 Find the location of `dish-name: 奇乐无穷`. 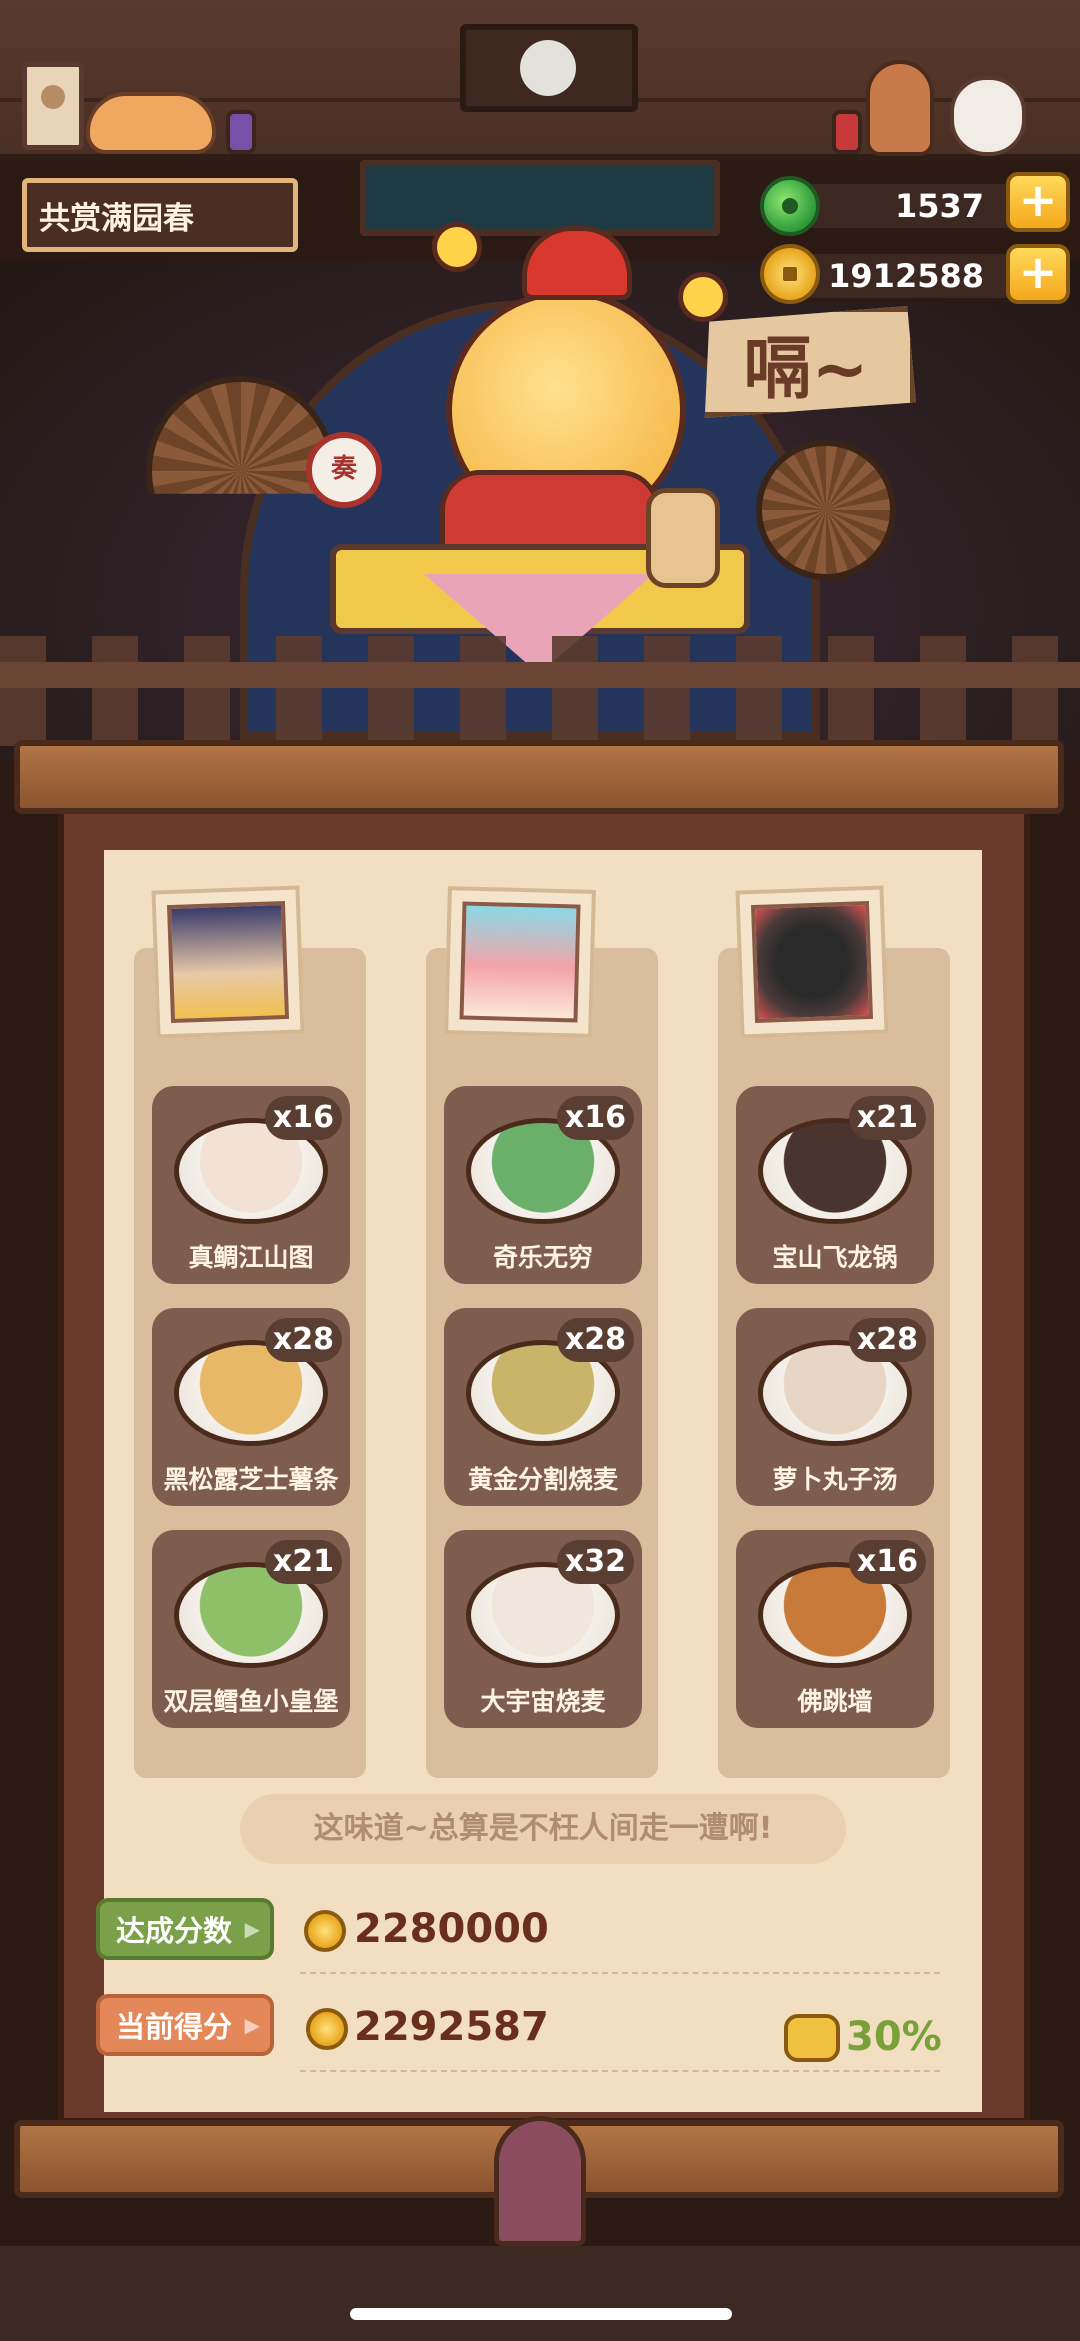

dish-name: 奇乐无穷 is located at coordinates (542, 1257).